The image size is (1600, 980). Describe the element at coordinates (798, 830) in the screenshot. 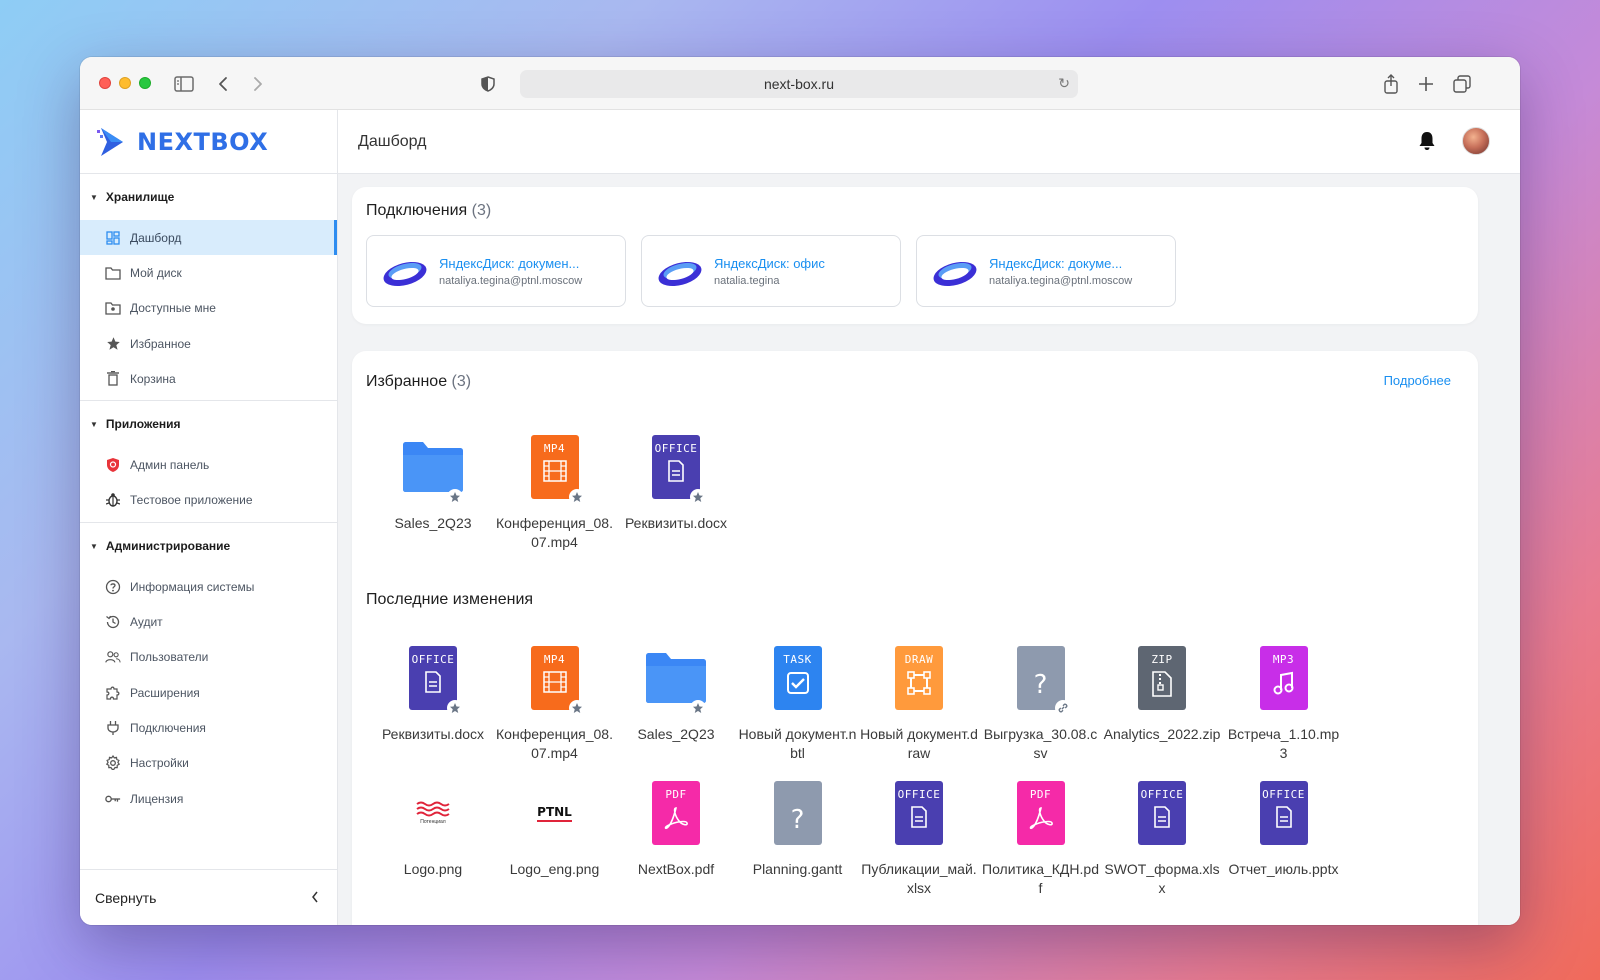

I see `file-item: ? Planning.gantt` at that location.